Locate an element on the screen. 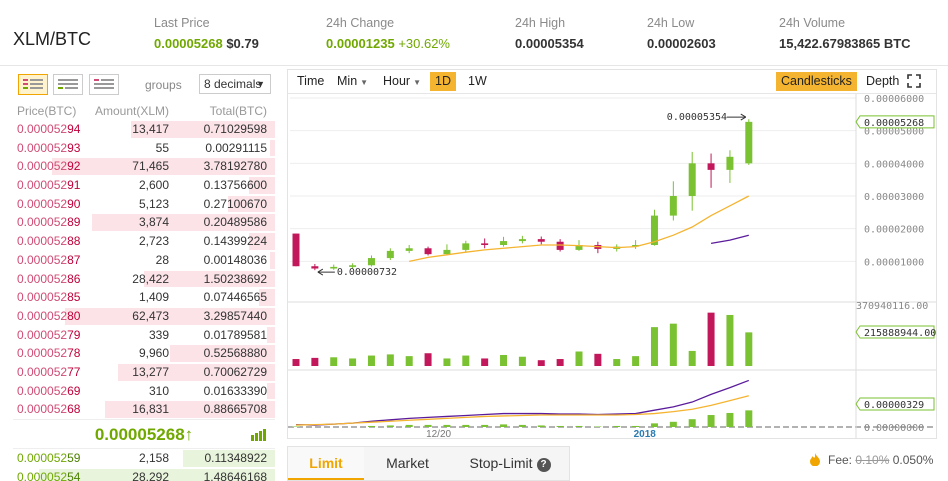 The width and height of the screenshot is (948, 481). candlesticks-button: Candlesticks is located at coordinates (816, 81).